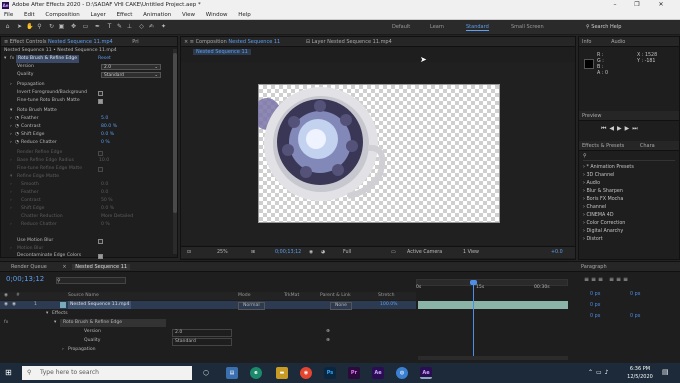 This screenshot has width=680, height=383. Describe the element at coordinates (62, 15) in the screenshot. I see `menu-composition: Composition` at that location.